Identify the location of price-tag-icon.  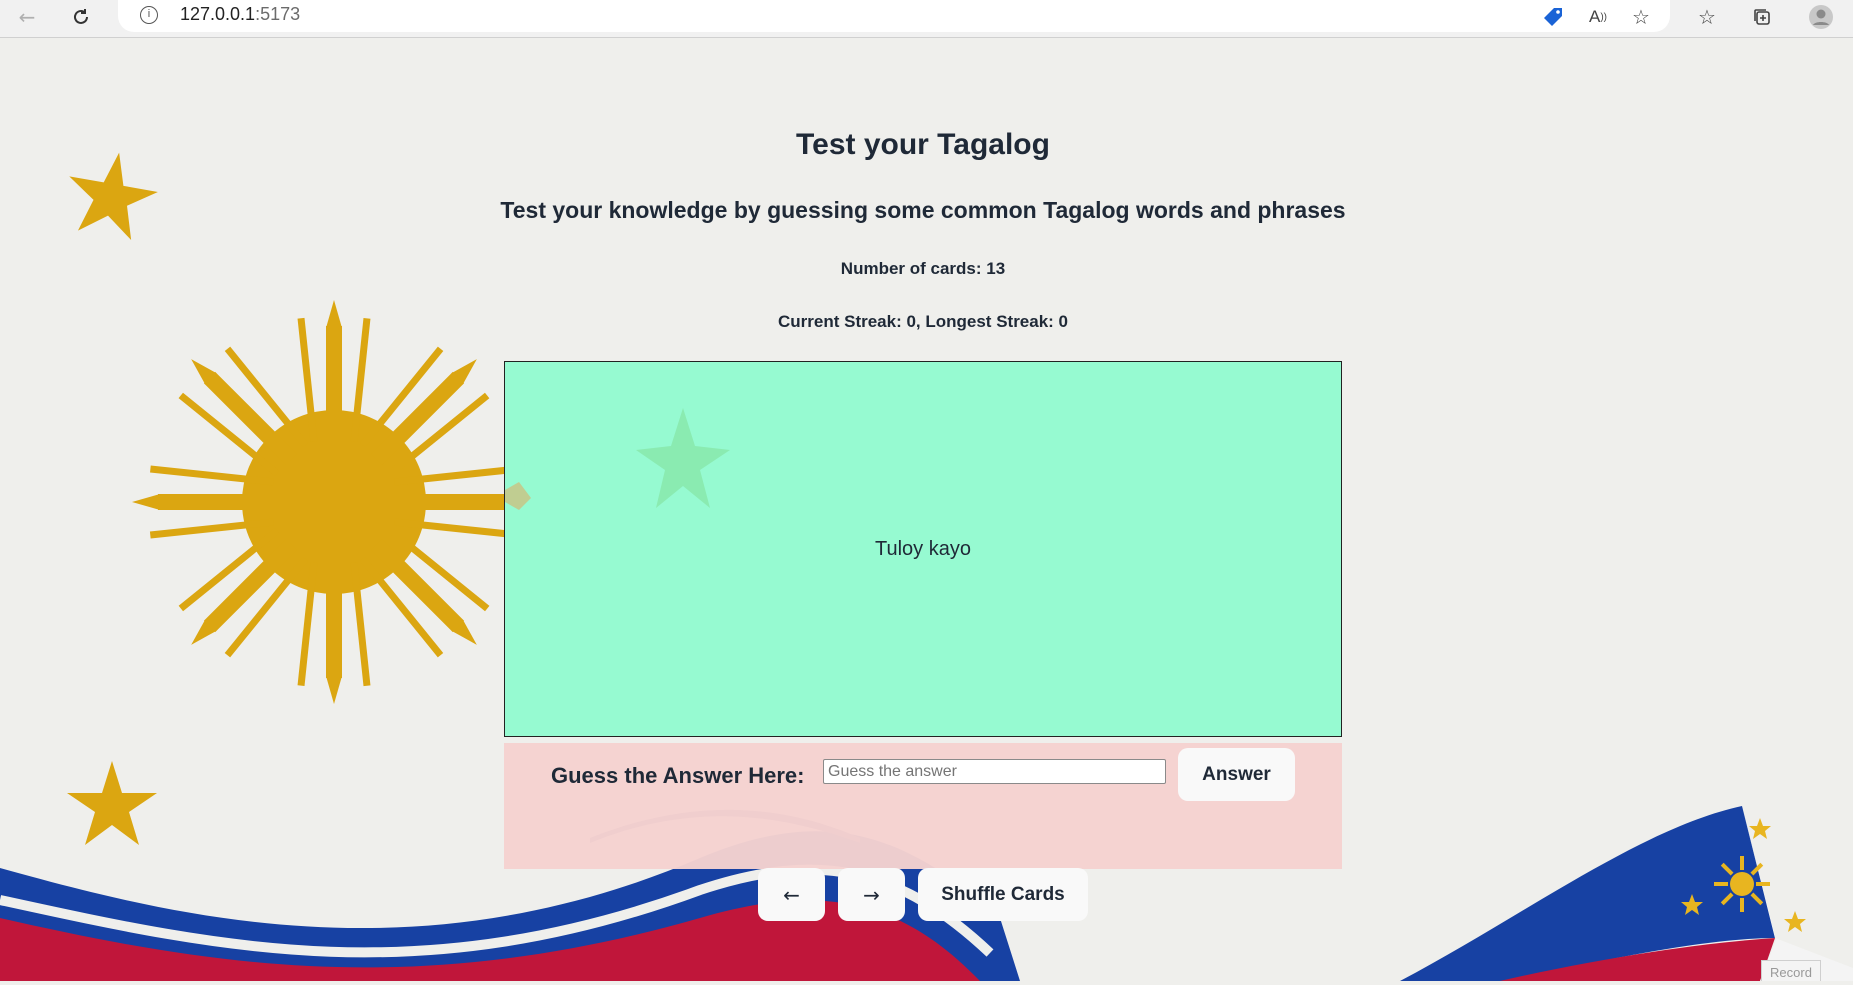
(1553, 17).